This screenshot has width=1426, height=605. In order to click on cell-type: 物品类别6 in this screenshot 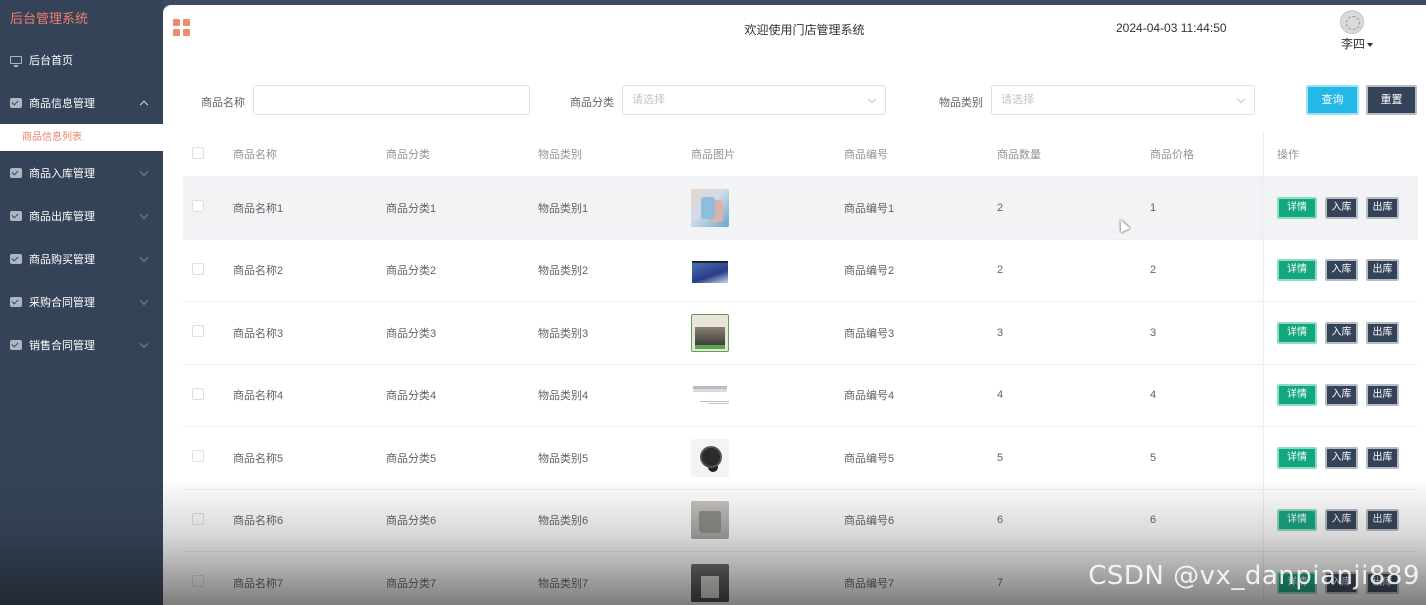, I will do `click(563, 521)`.